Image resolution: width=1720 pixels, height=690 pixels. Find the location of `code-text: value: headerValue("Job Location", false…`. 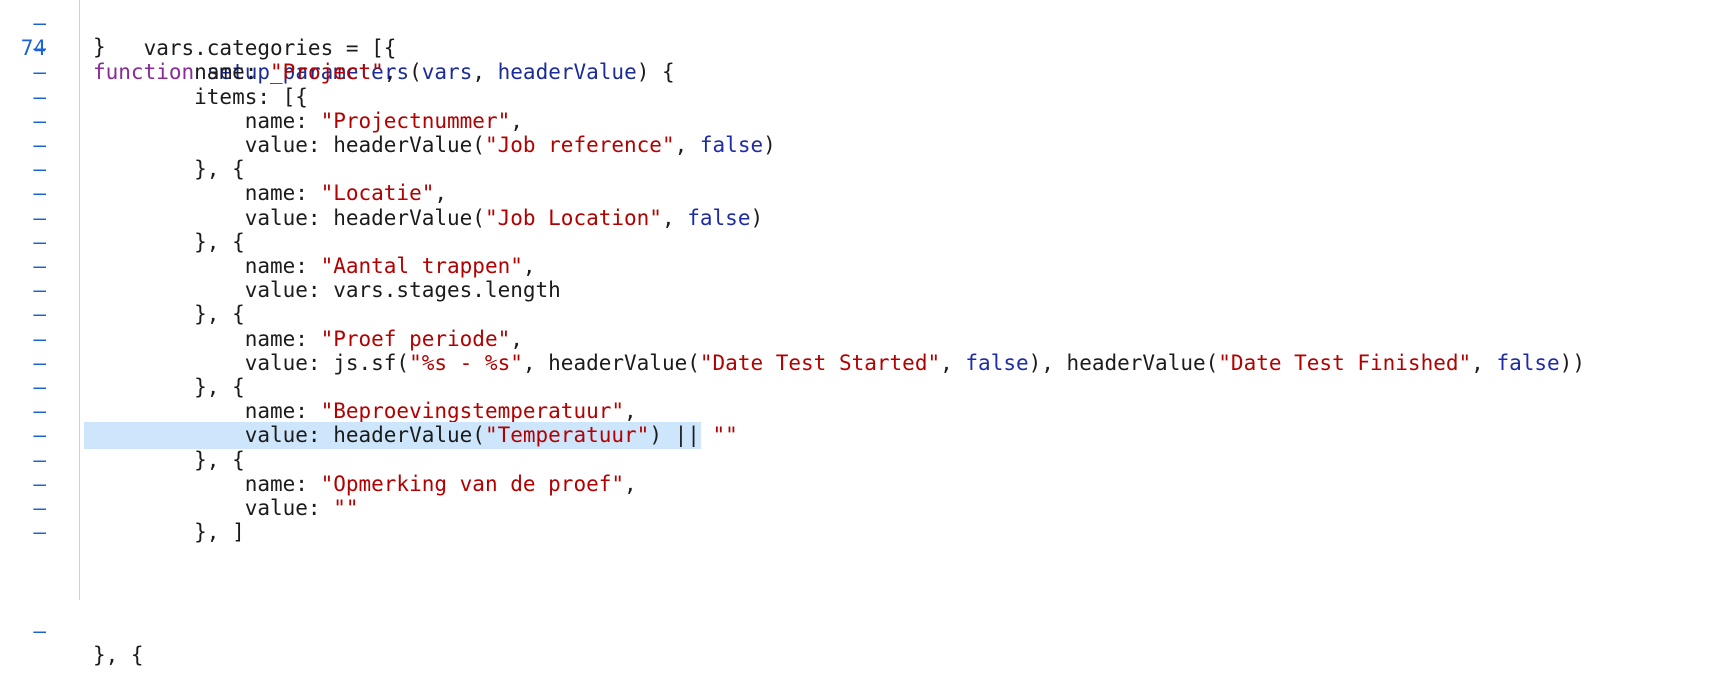

code-text: value: headerValue("Job Location", false… is located at coordinates (428, 217).